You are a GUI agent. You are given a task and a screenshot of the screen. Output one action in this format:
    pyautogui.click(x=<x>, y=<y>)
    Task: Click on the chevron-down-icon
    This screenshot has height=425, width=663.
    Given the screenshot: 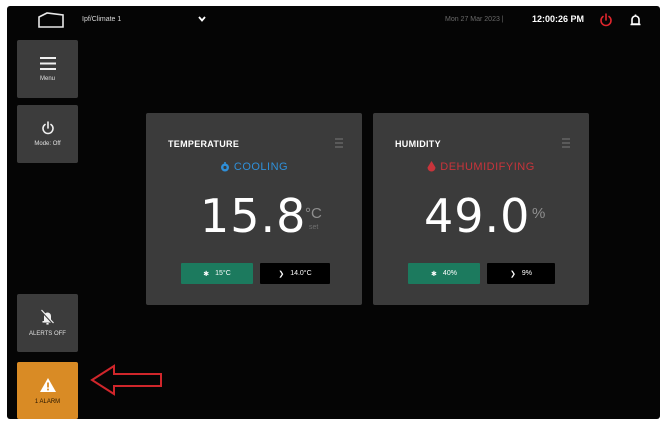 What is the action you would take?
    pyautogui.click(x=202, y=19)
    